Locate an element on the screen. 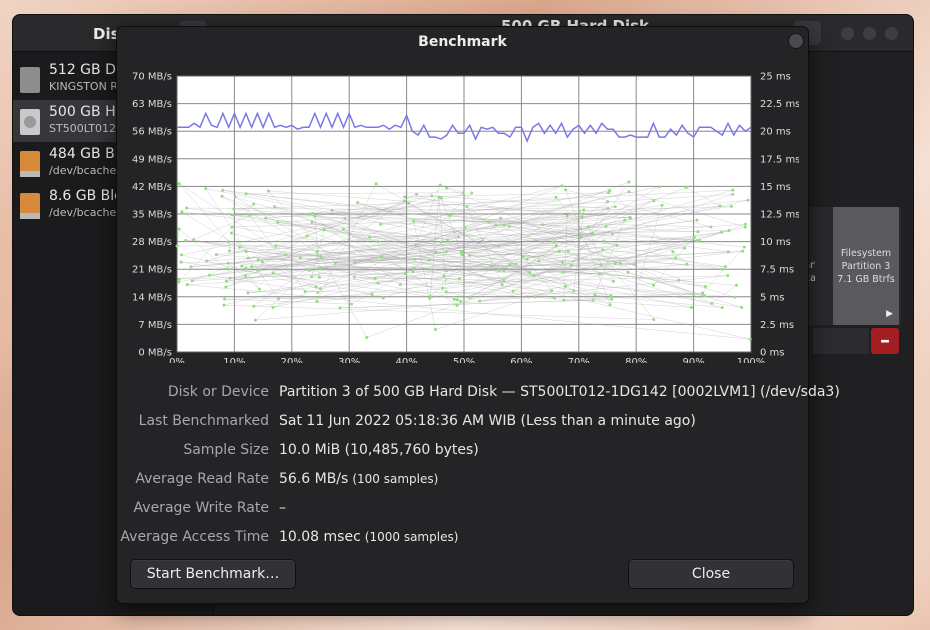 This screenshot has height=630, width=930. y-left-tick-label: 42 MB/s is located at coordinates (152, 187).